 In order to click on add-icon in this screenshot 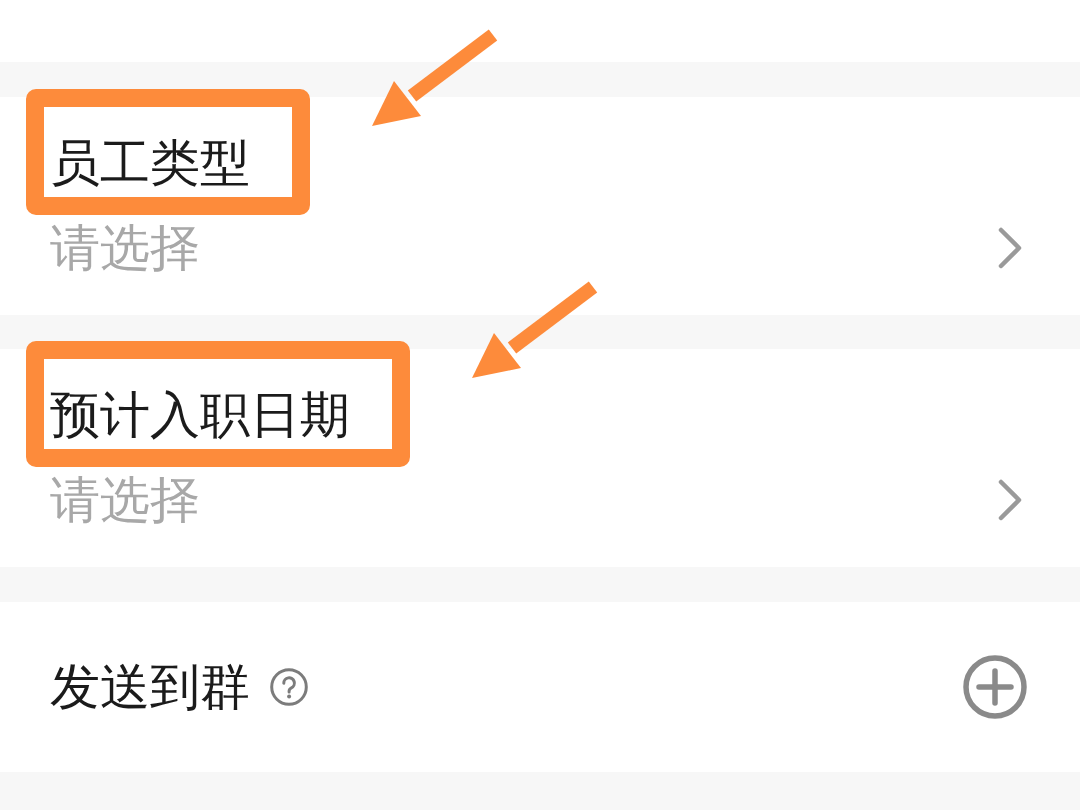, I will do `click(995, 687)`.